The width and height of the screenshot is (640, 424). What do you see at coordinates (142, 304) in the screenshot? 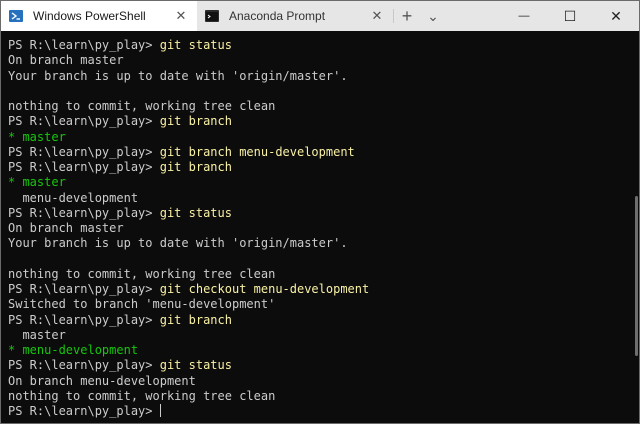
I see `output-text: Switched to branch 'menu-development'` at bounding box center [142, 304].